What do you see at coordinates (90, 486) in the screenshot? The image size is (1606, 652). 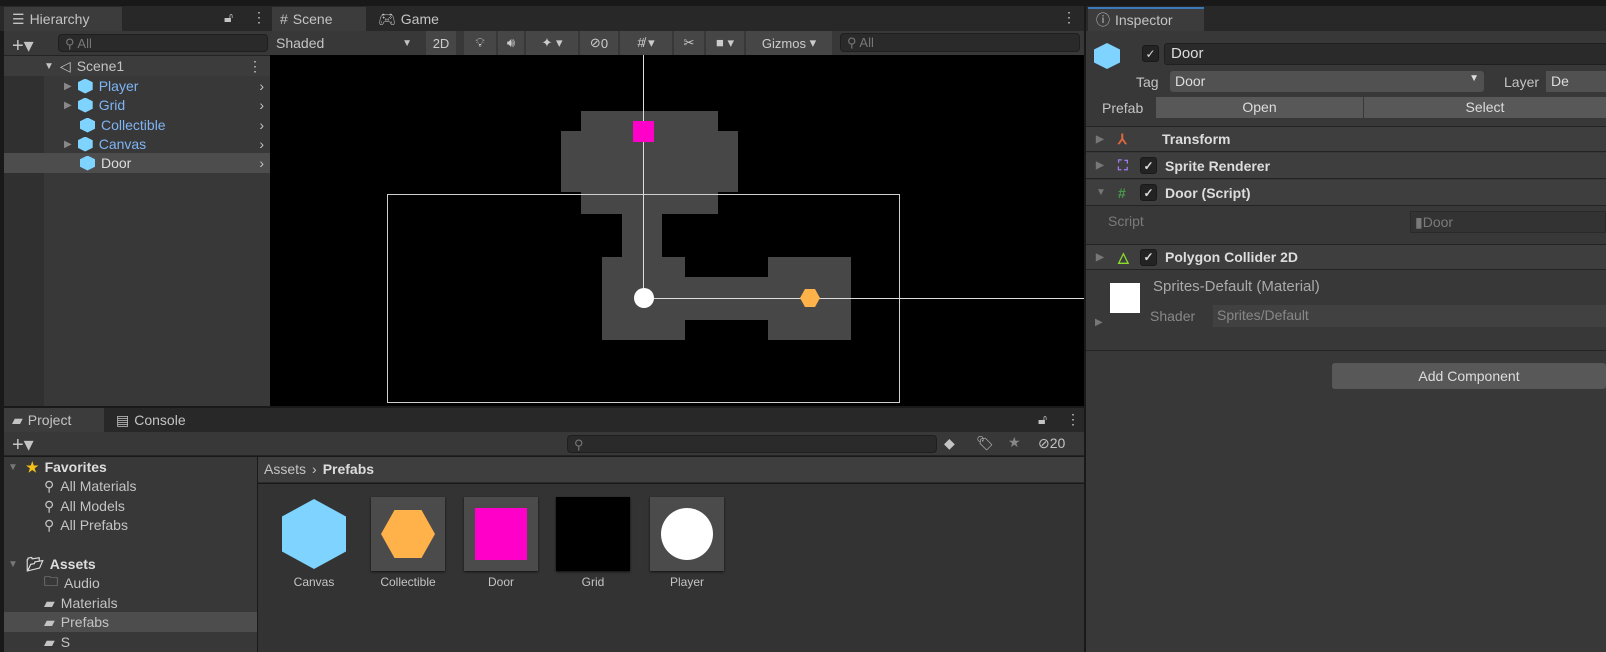 I see `favorite-item: ⚲ All Materials` at bounding box center [90, 486].